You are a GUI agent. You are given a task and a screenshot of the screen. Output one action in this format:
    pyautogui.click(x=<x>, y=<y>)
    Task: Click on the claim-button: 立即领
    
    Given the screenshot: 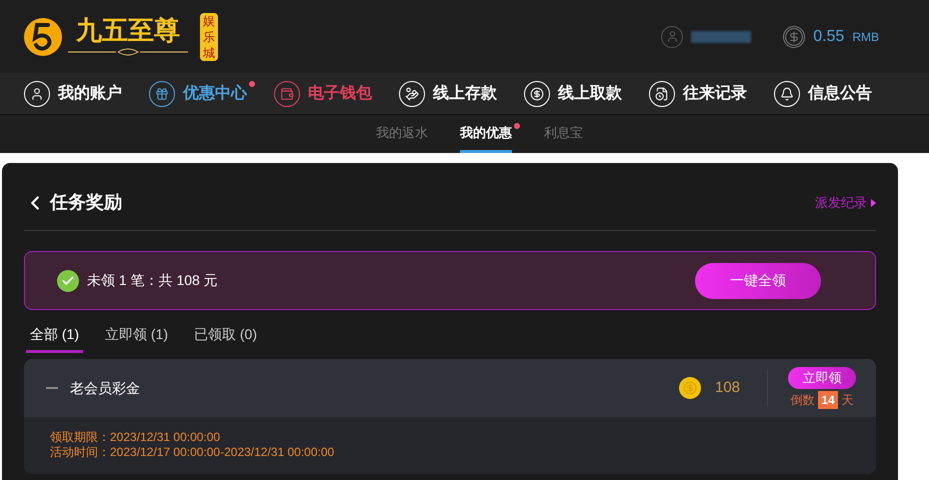 What is the action you would take?
    pyautogui.click(x=822, y=378)
    